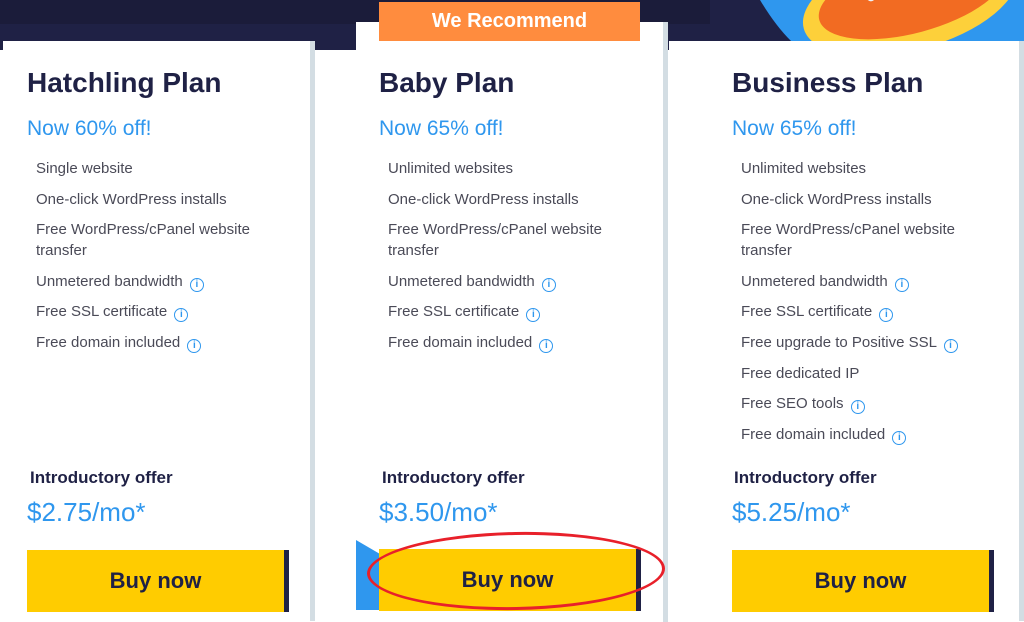 This screenshot has height=622, width=1024. What do you see at coordinates (438, 512) in the screenshot?
I see `plan-price: $3.50/mo*` at bounding box center [438, 512].